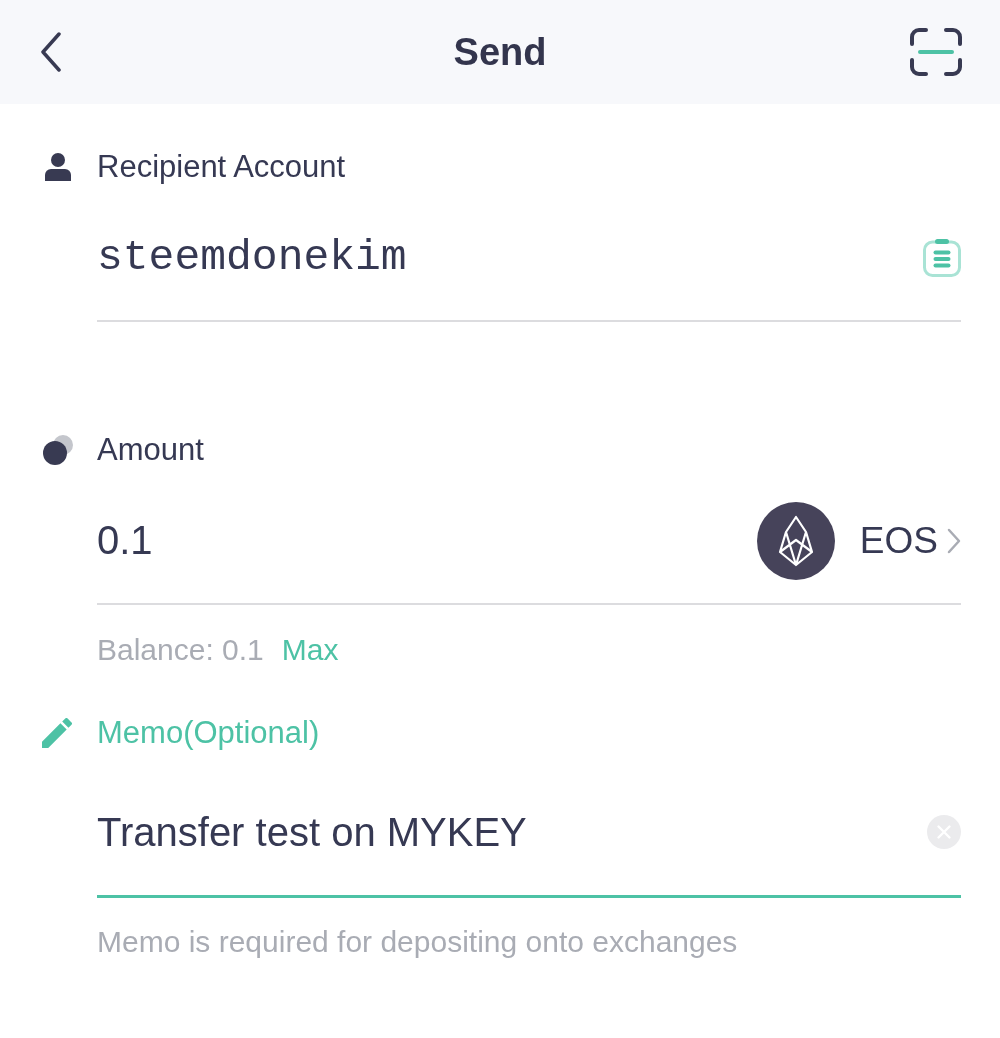  What do you see at coordinates (57, 733) in the screenshot?
I see `pencil-icon` at bounding box center [57, 733].